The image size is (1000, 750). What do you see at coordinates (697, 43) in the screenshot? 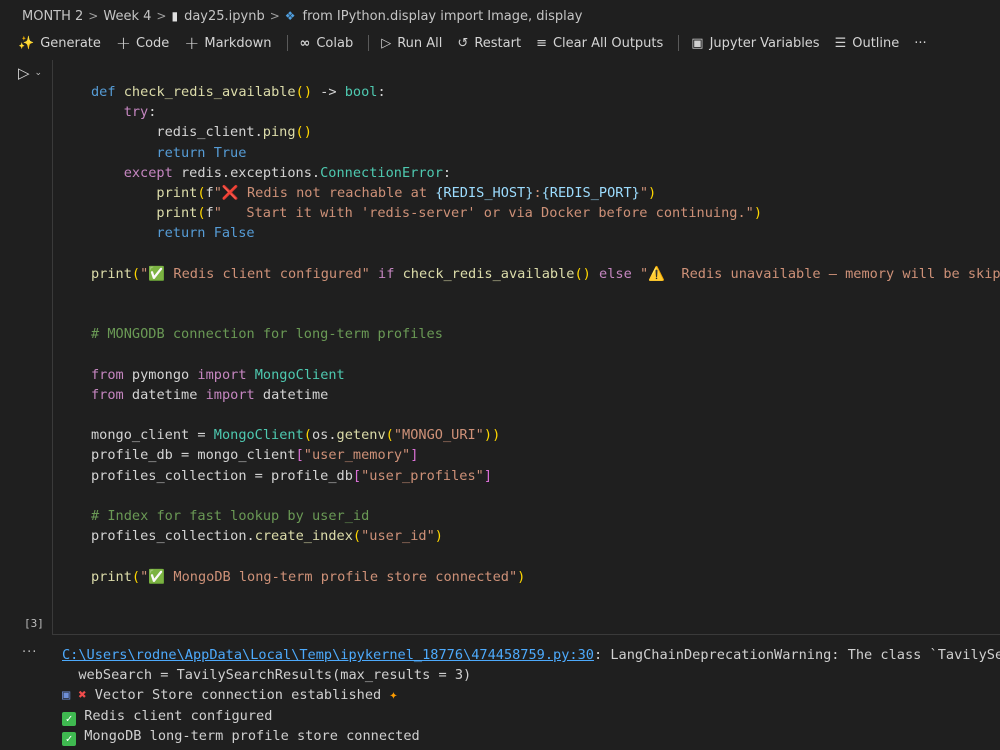
I see `variables-icon: ▣` at bounding box center [697, 43].